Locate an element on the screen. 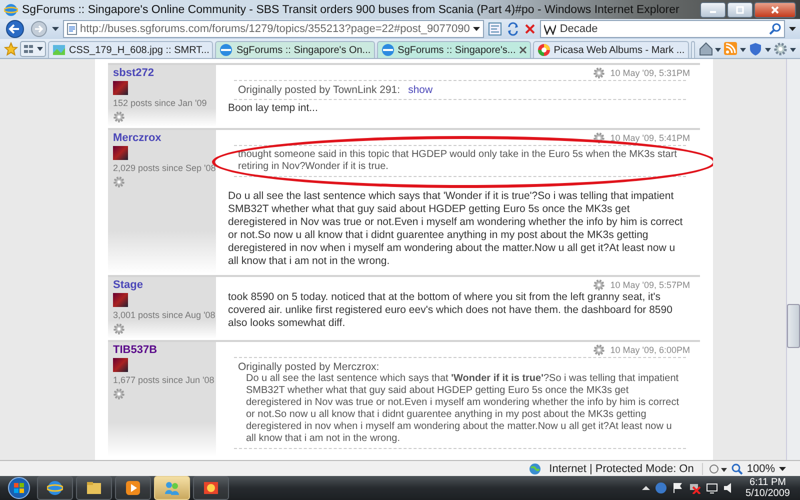 Image resolution: width=800 pixels, height=500 pixels. close-button is located at coordinates (775, 10).